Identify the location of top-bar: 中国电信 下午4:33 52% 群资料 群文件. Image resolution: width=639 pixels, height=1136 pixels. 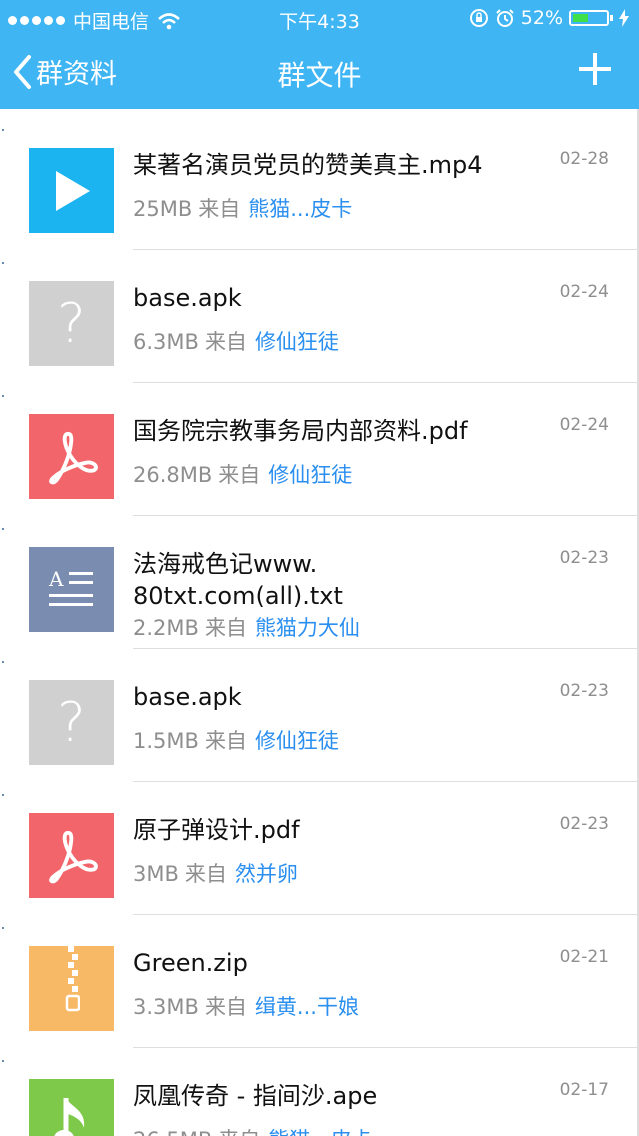
(319, 54).